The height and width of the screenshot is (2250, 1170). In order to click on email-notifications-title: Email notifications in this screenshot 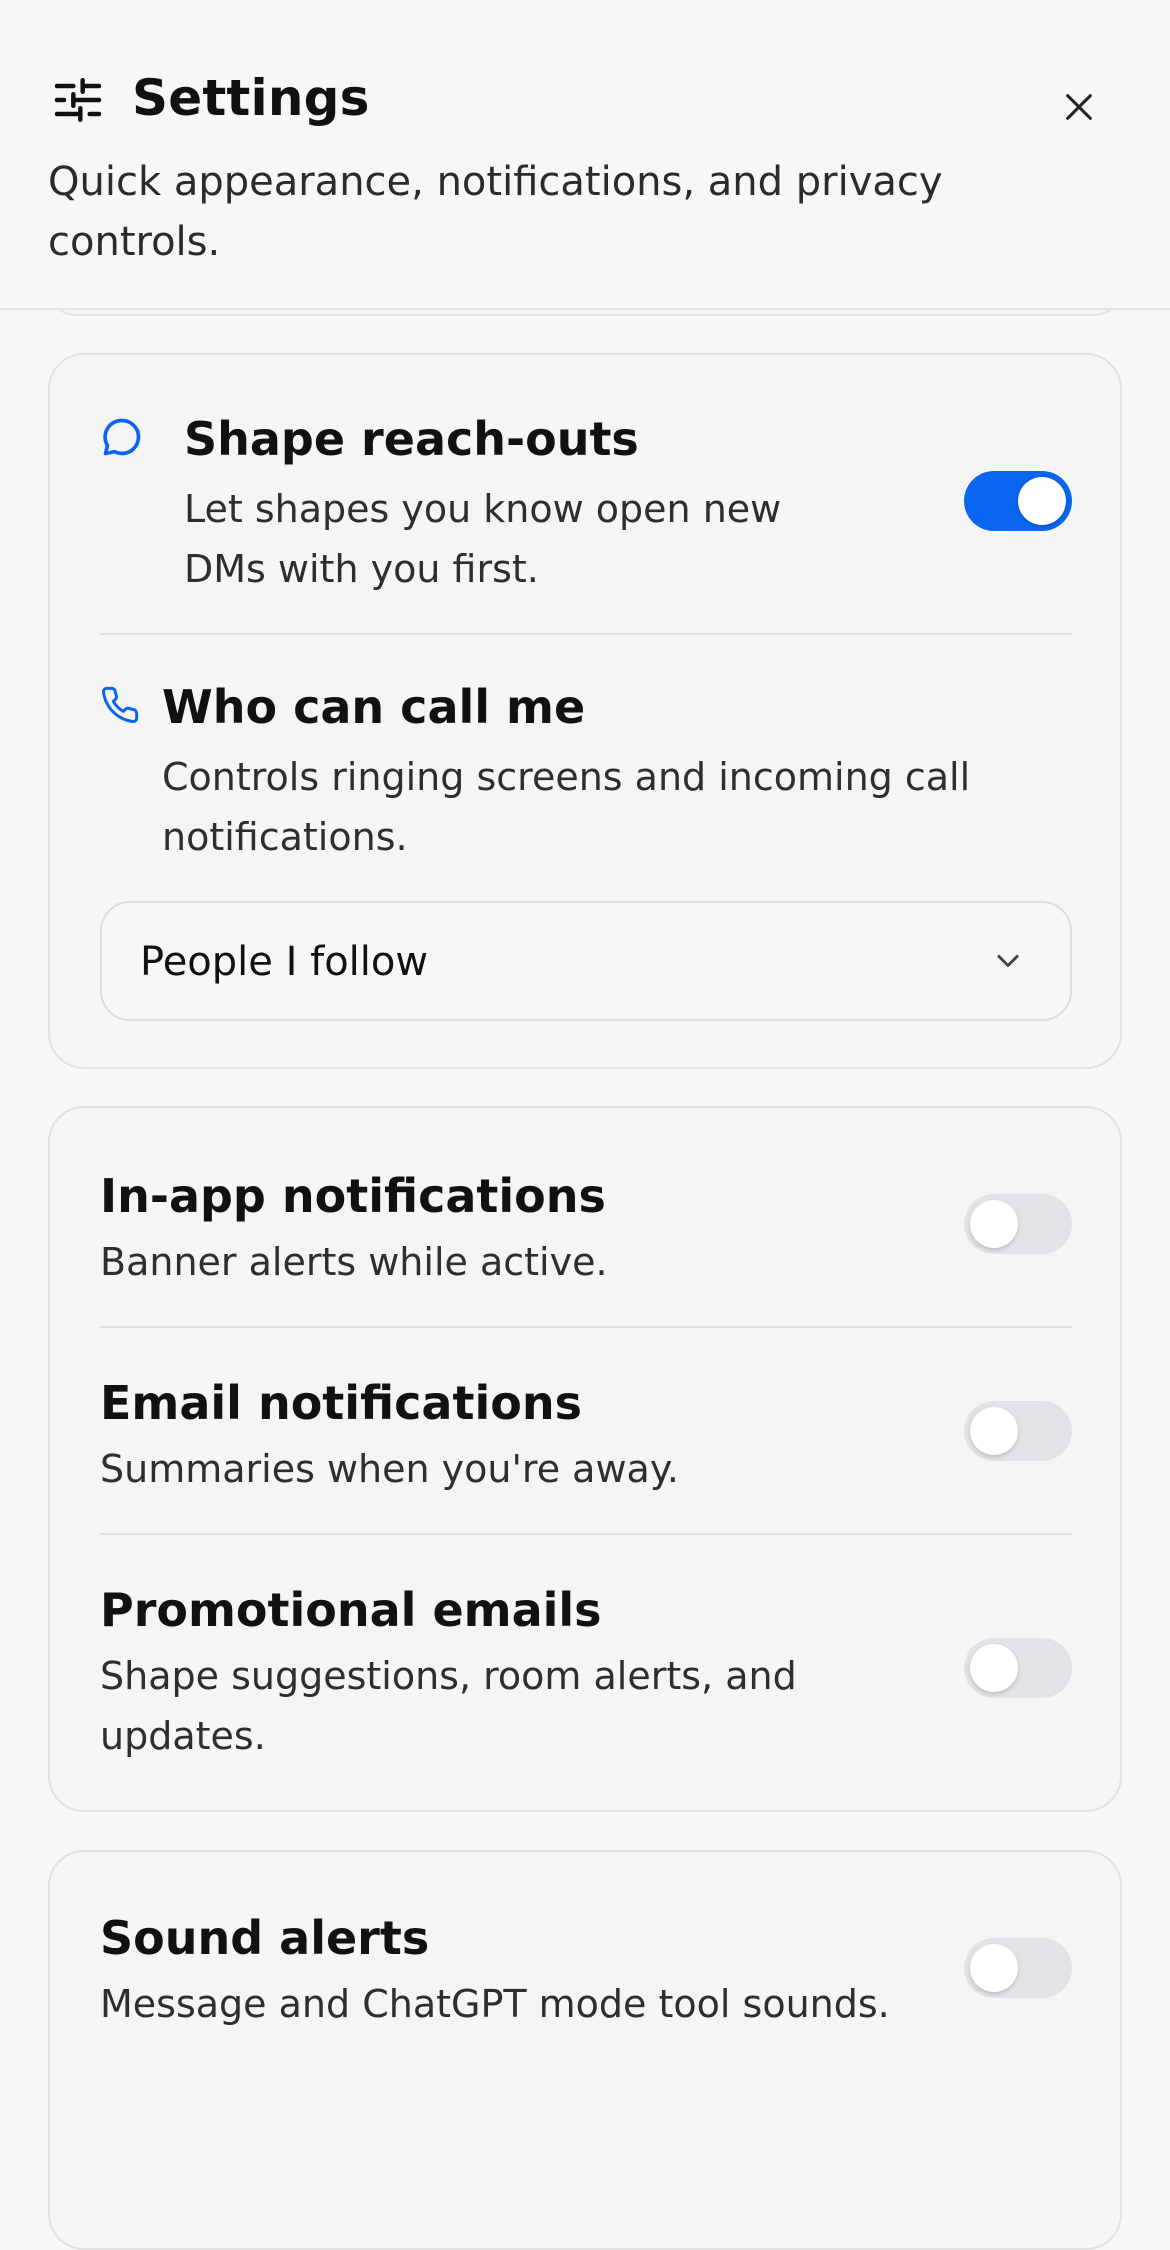, I will do `click(341, 1403)`.